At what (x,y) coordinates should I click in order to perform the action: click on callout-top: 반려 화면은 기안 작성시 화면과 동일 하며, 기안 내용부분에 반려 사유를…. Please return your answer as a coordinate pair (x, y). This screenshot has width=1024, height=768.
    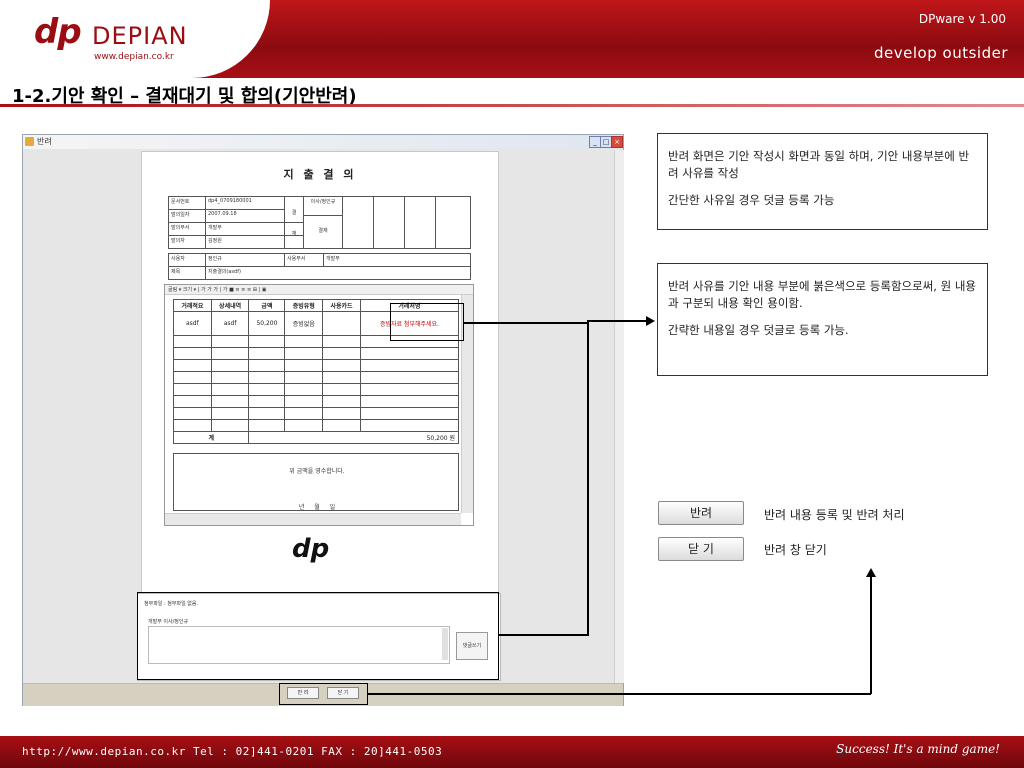
    Looking at the image, I should click on (822, 181).